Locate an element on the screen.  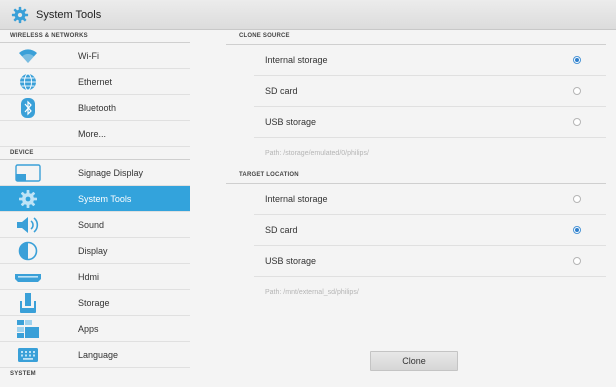
sidebar-item-apps: Apps is located at coordinates (95, 329).